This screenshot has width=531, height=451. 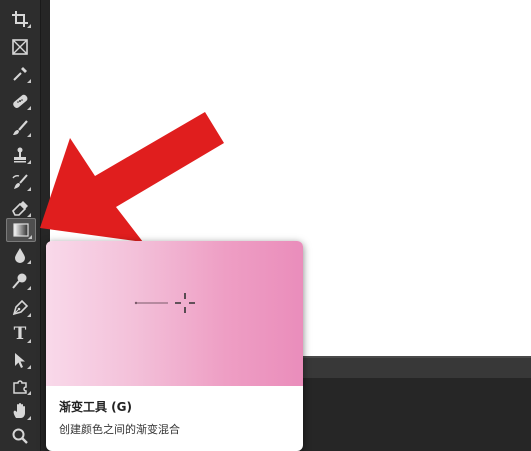 I want to click on hand-tool-button, so click(x=20, y=411).